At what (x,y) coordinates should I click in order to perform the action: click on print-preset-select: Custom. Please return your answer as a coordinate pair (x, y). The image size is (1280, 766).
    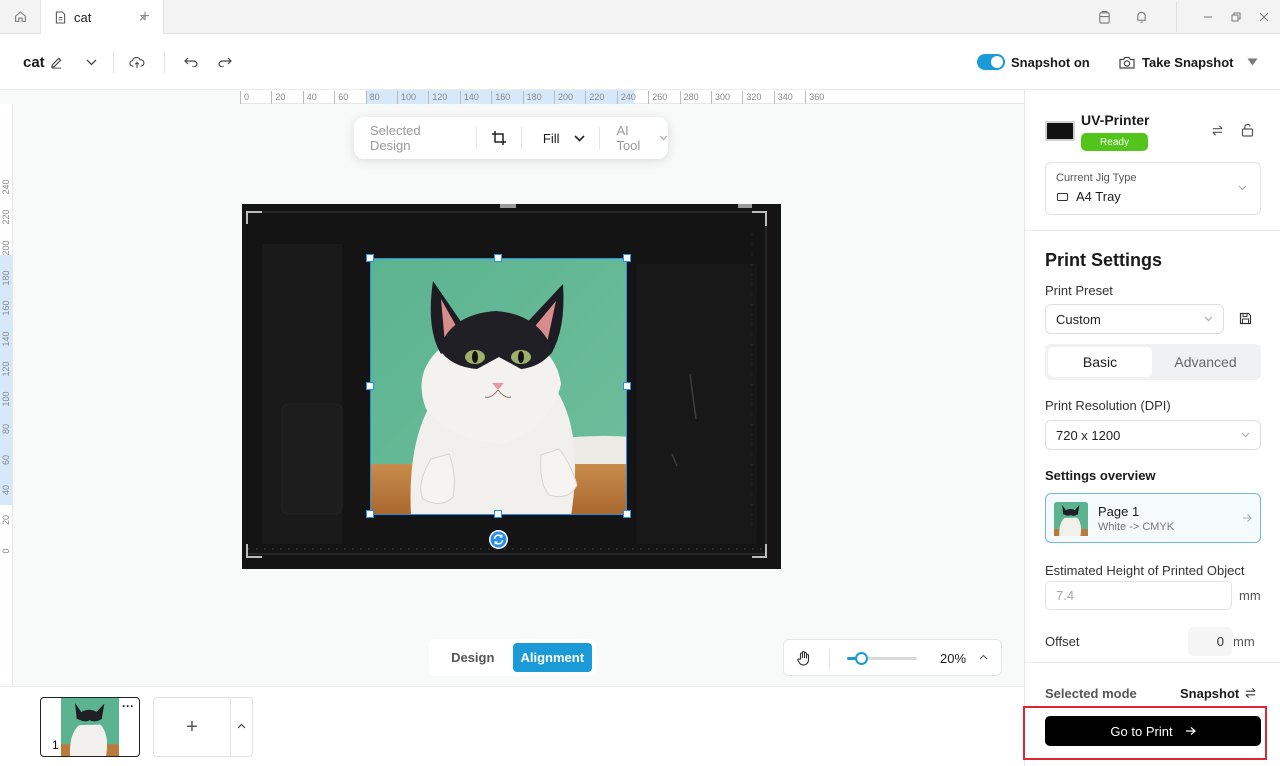
    Looking at the image, I should click on (1134, 319).